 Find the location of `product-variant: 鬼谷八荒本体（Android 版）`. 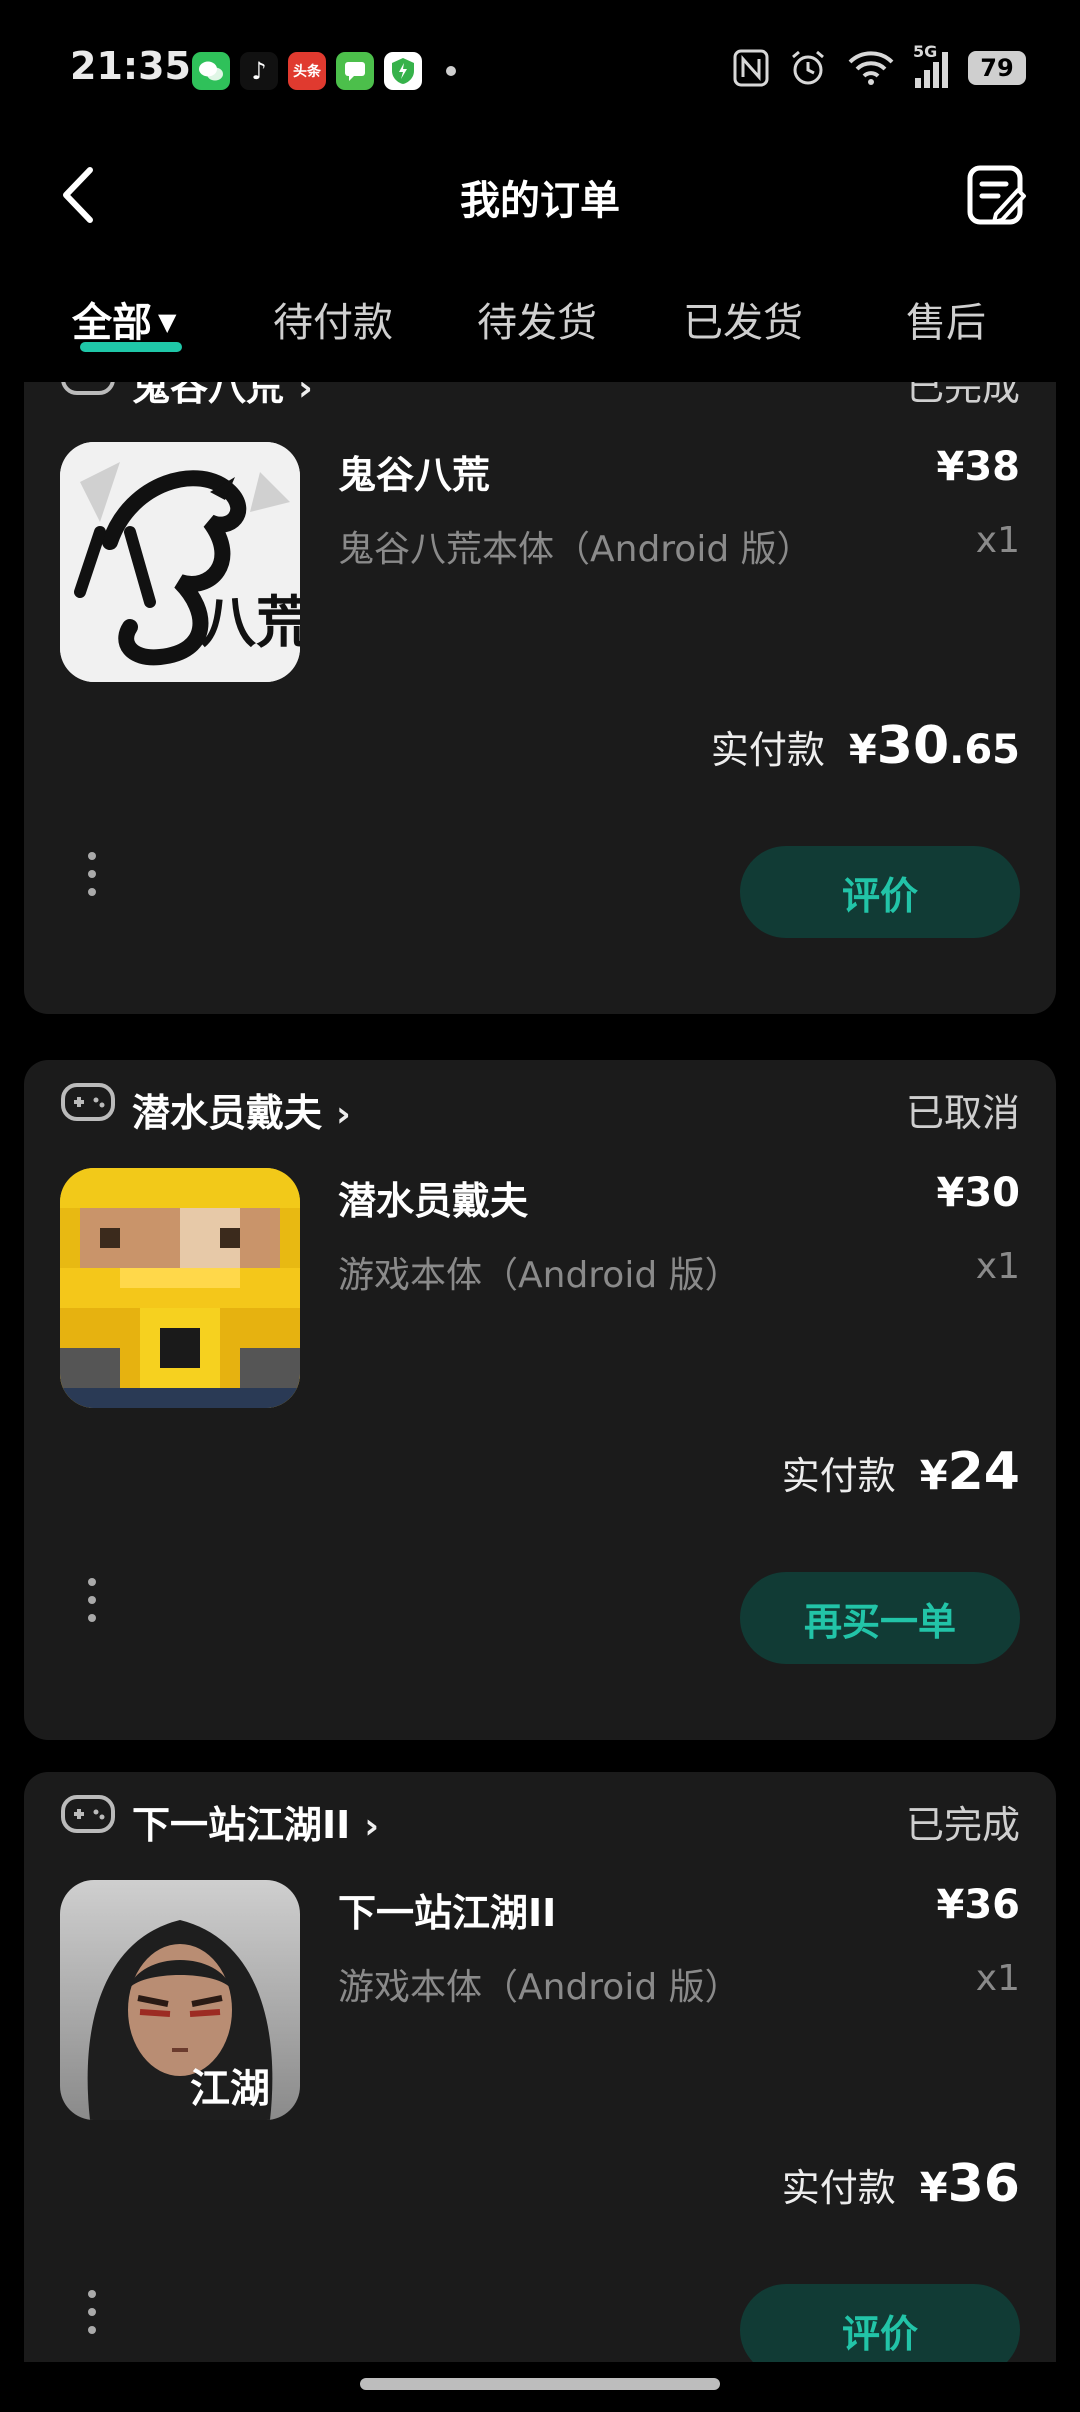

product-variant: 鬼谷八荒本体（Android 版） is located at coordinates (575, 549).